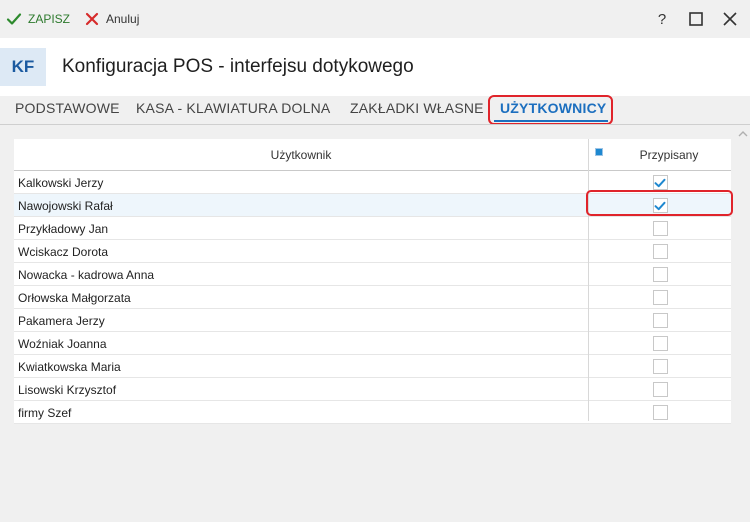  I want to click on close-icon, so click(730, 19).